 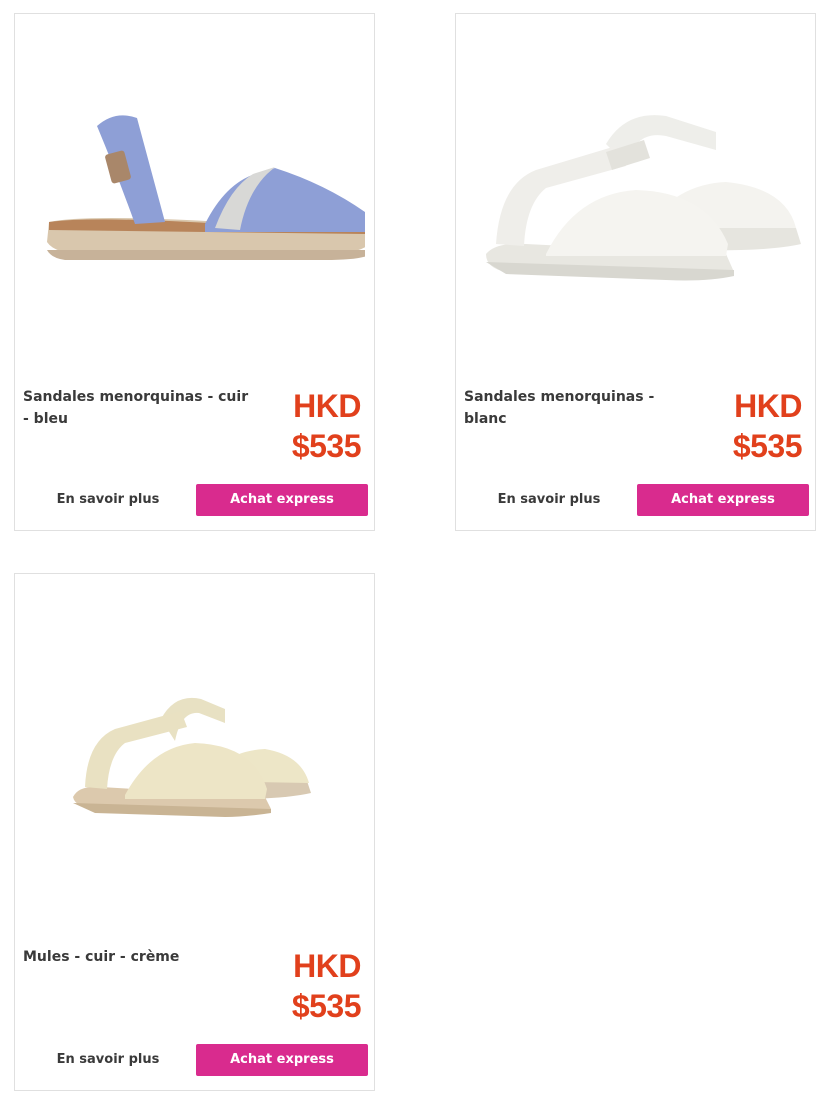 What do you see at coordinates (191, 757) in the screenshot?
I see `cream-sandals-image` at bounding box center [191, 757].